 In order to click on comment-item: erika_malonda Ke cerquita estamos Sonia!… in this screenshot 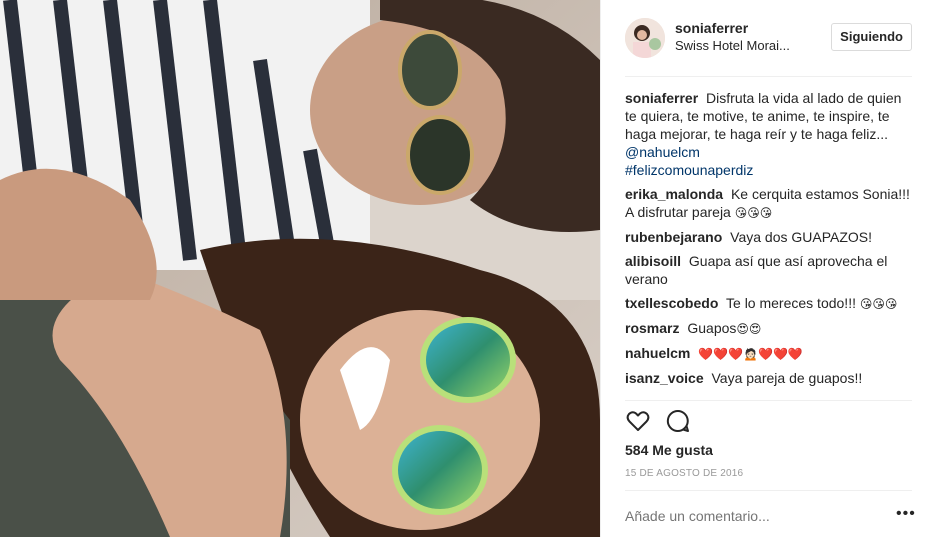, I will do `click(768, 203)`.